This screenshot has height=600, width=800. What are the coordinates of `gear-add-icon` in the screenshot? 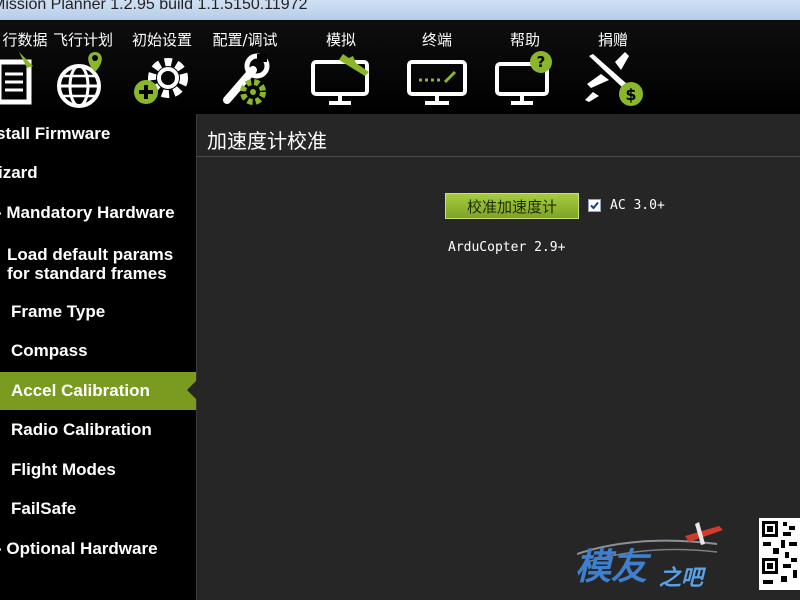 It's located at (162, 78).